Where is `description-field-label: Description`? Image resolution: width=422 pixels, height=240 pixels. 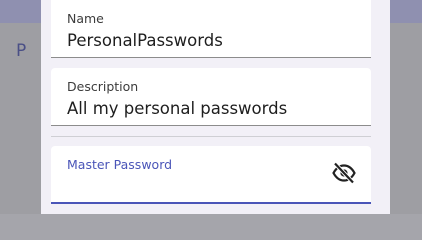 description-field-label: Description is located at coordinates (103, 86).